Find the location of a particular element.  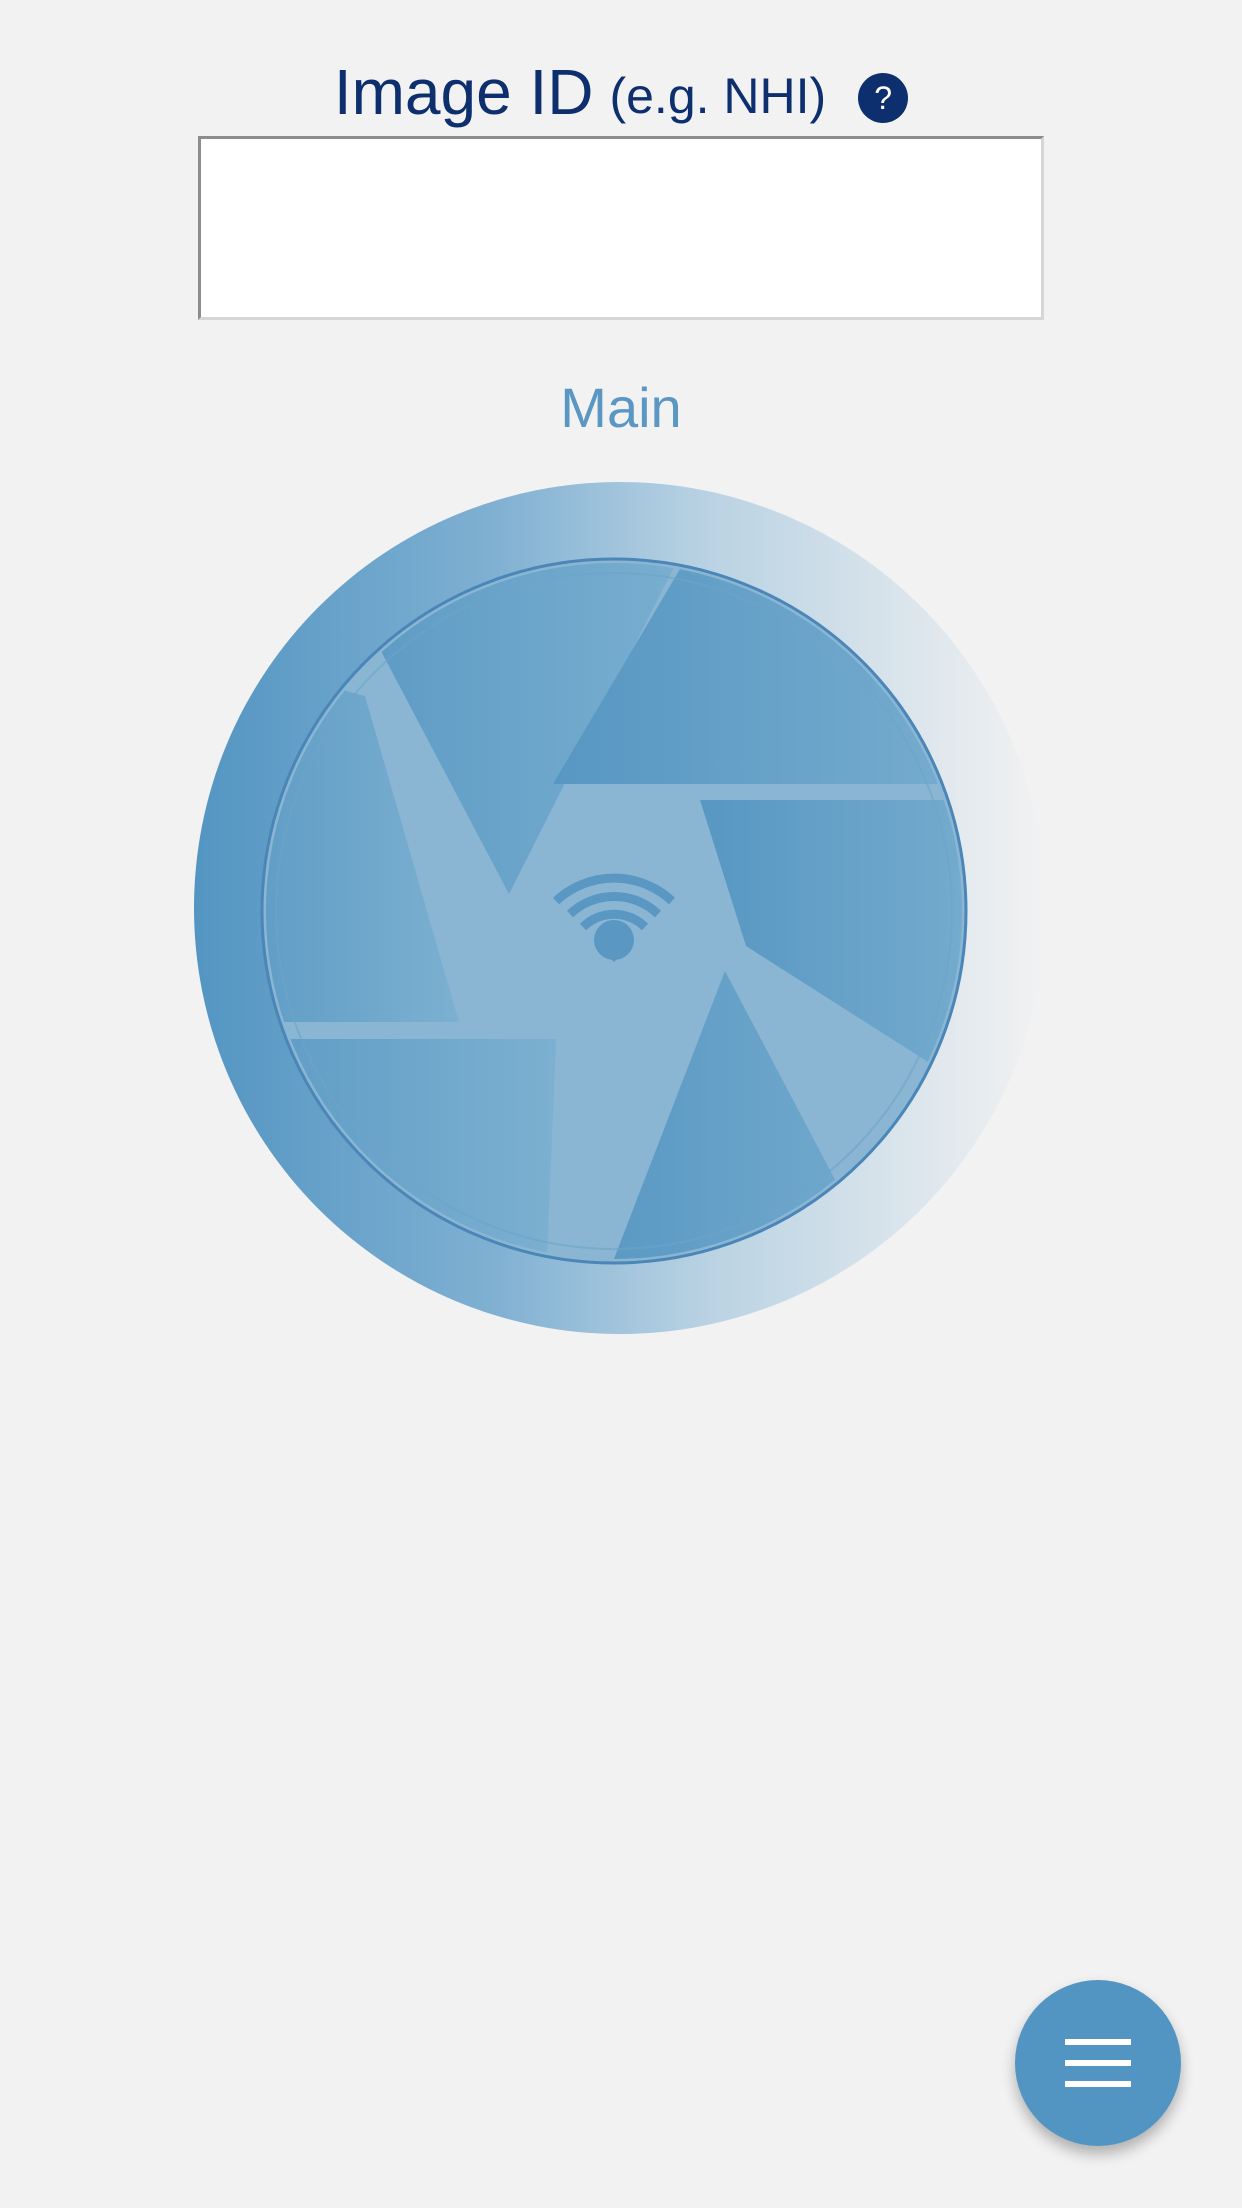

menu-button is located at coordinates (1098, 2063).